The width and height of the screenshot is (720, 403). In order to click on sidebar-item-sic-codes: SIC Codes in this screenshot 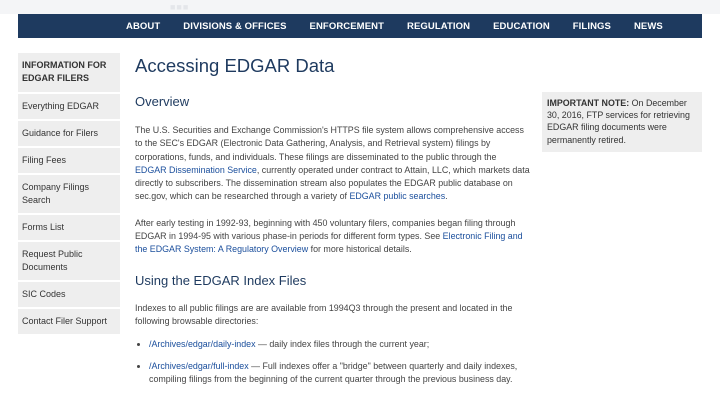, I will do `click(69, 294)`.